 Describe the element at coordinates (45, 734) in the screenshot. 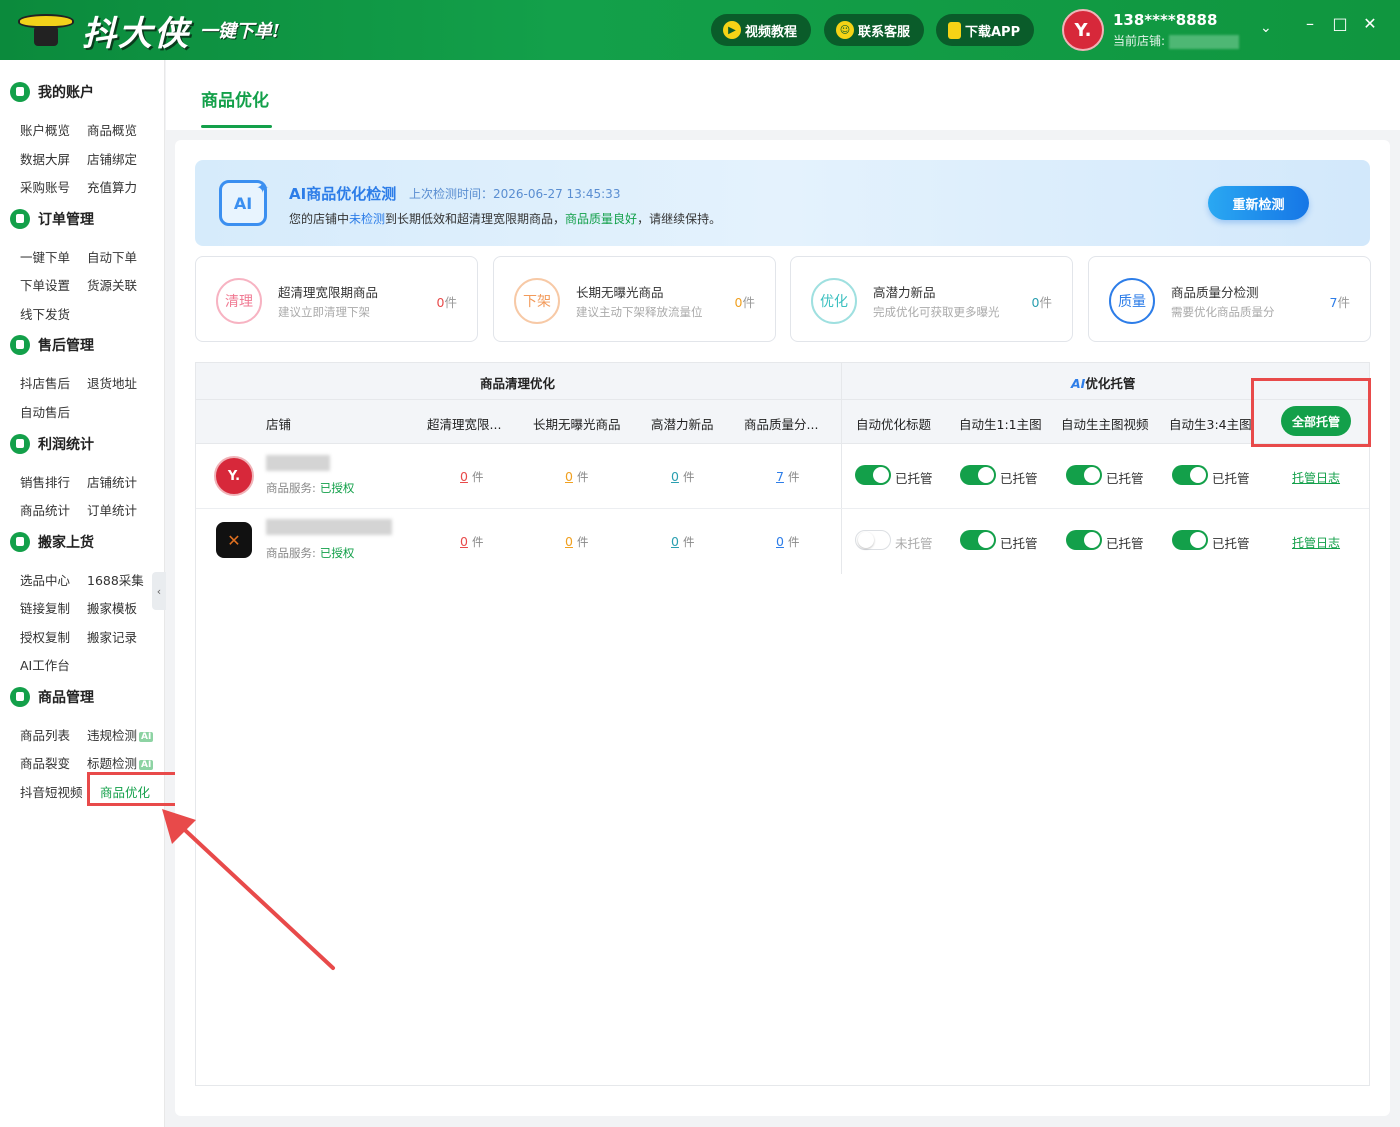

I see `sidebar-item-product-list: 商品列表` at that location.